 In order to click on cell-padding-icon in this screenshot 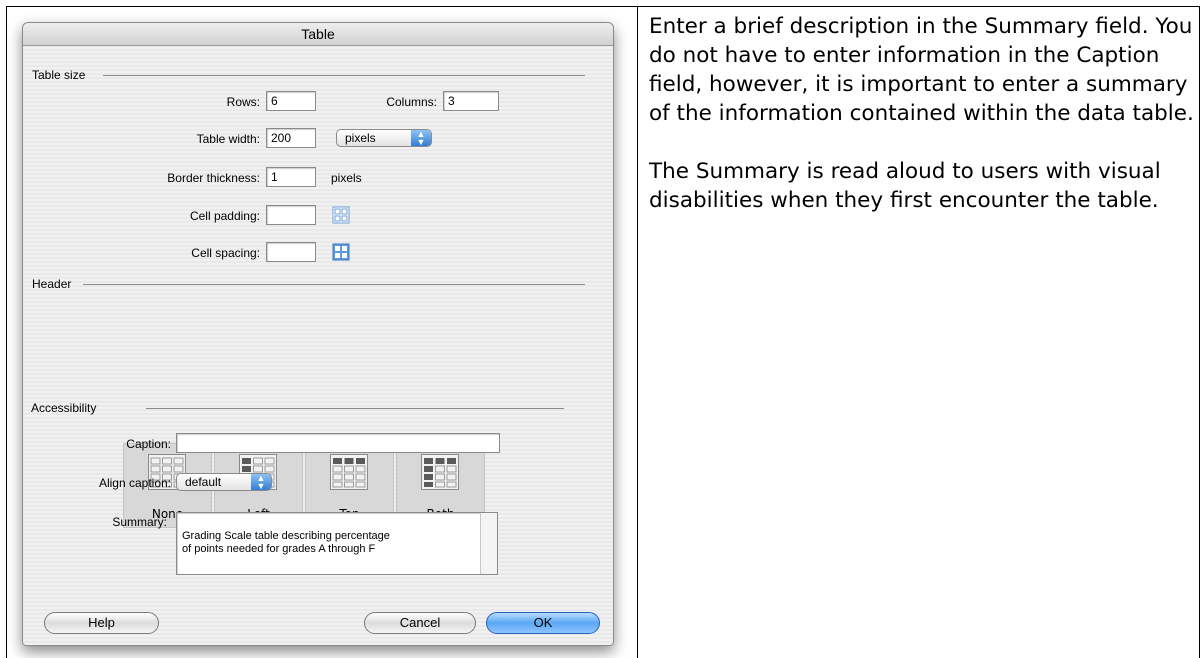, I will do `click(341, 215)`.